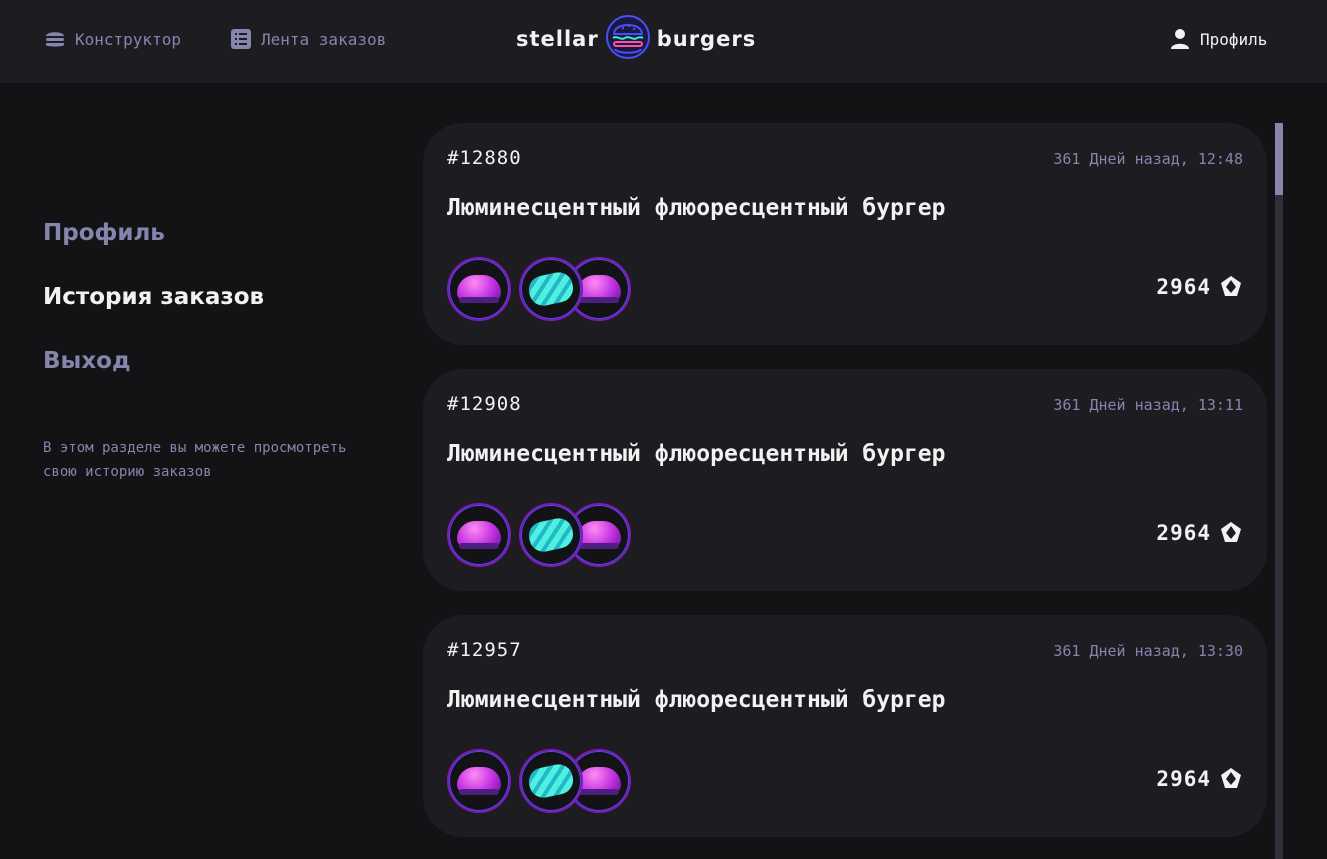 This screenshot has width=1327, height=859. I want to click on nav-constructor-label: Конструктор, so click(128, 39).